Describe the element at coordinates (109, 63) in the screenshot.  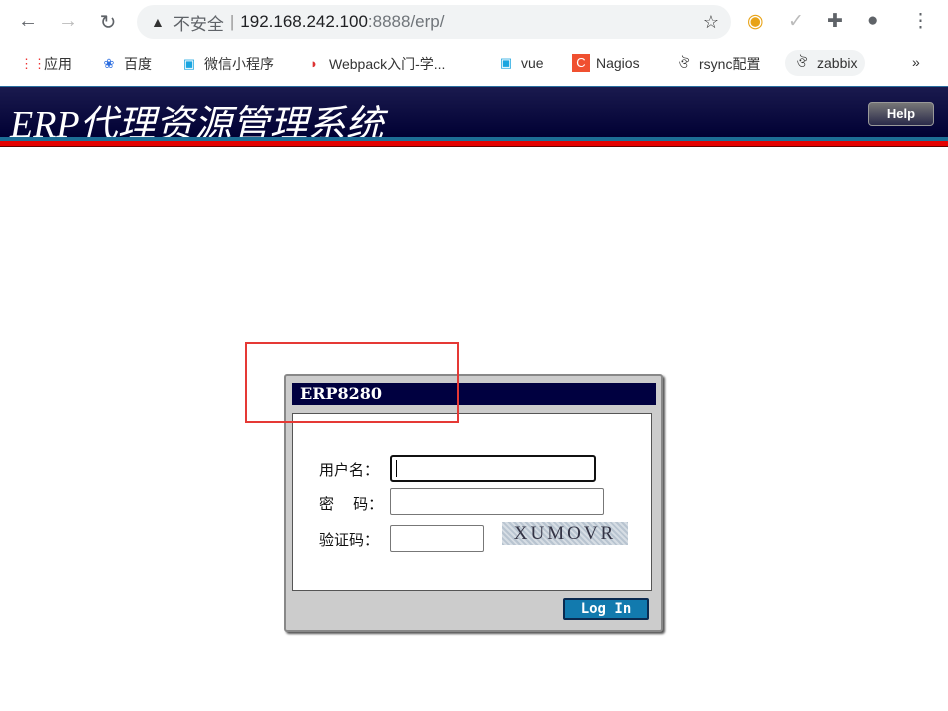
I see `baidu-paw-icon: ❀` at that location.